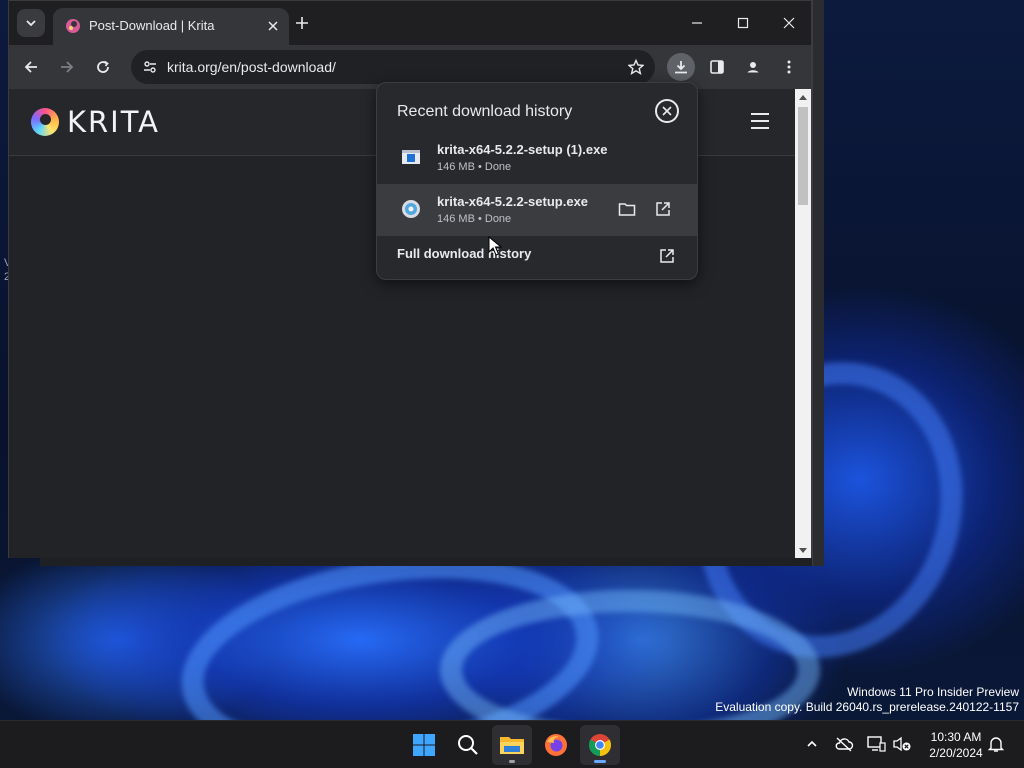  I want to click on bookmark-button, so click(636, 67).